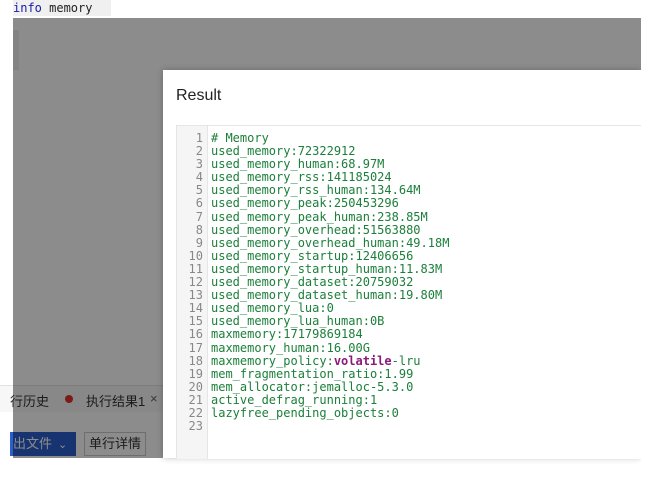 This screenshot has height=484, width=660. I want to click on line-number: 23, so click(195, 426).